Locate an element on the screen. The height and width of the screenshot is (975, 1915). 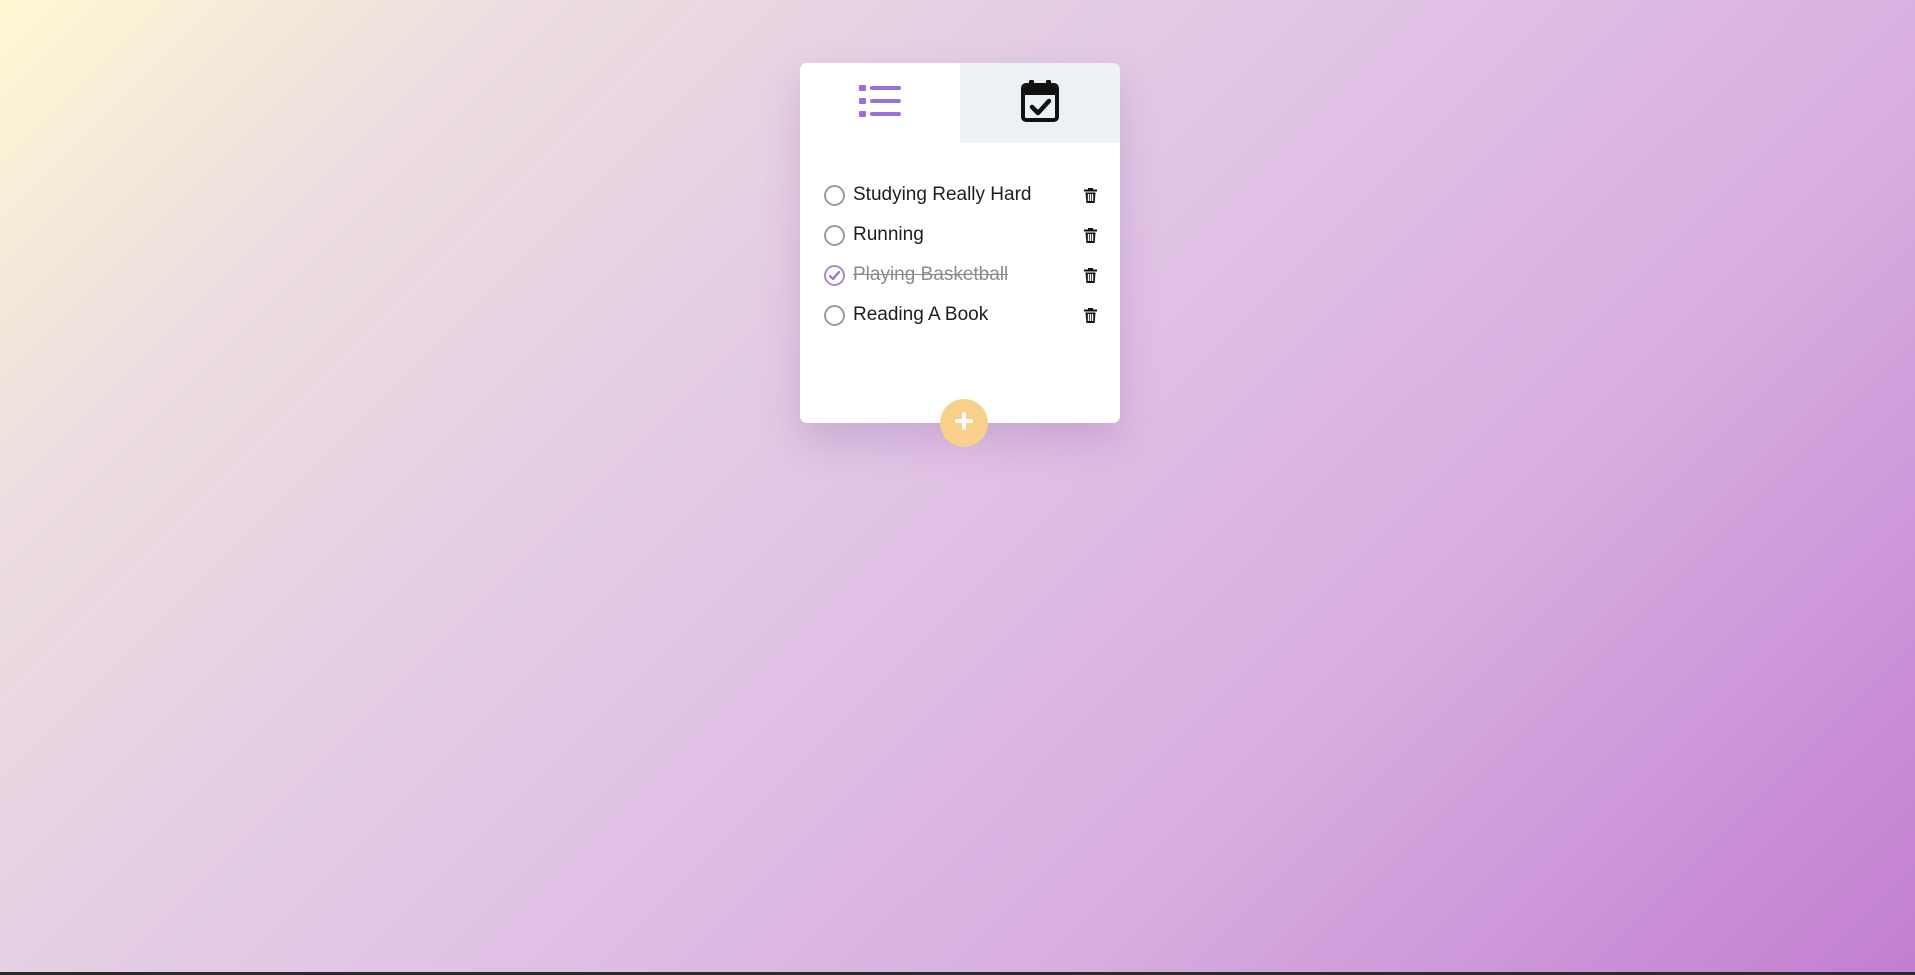
todo-item: Running is located at coordinates (961, 235).